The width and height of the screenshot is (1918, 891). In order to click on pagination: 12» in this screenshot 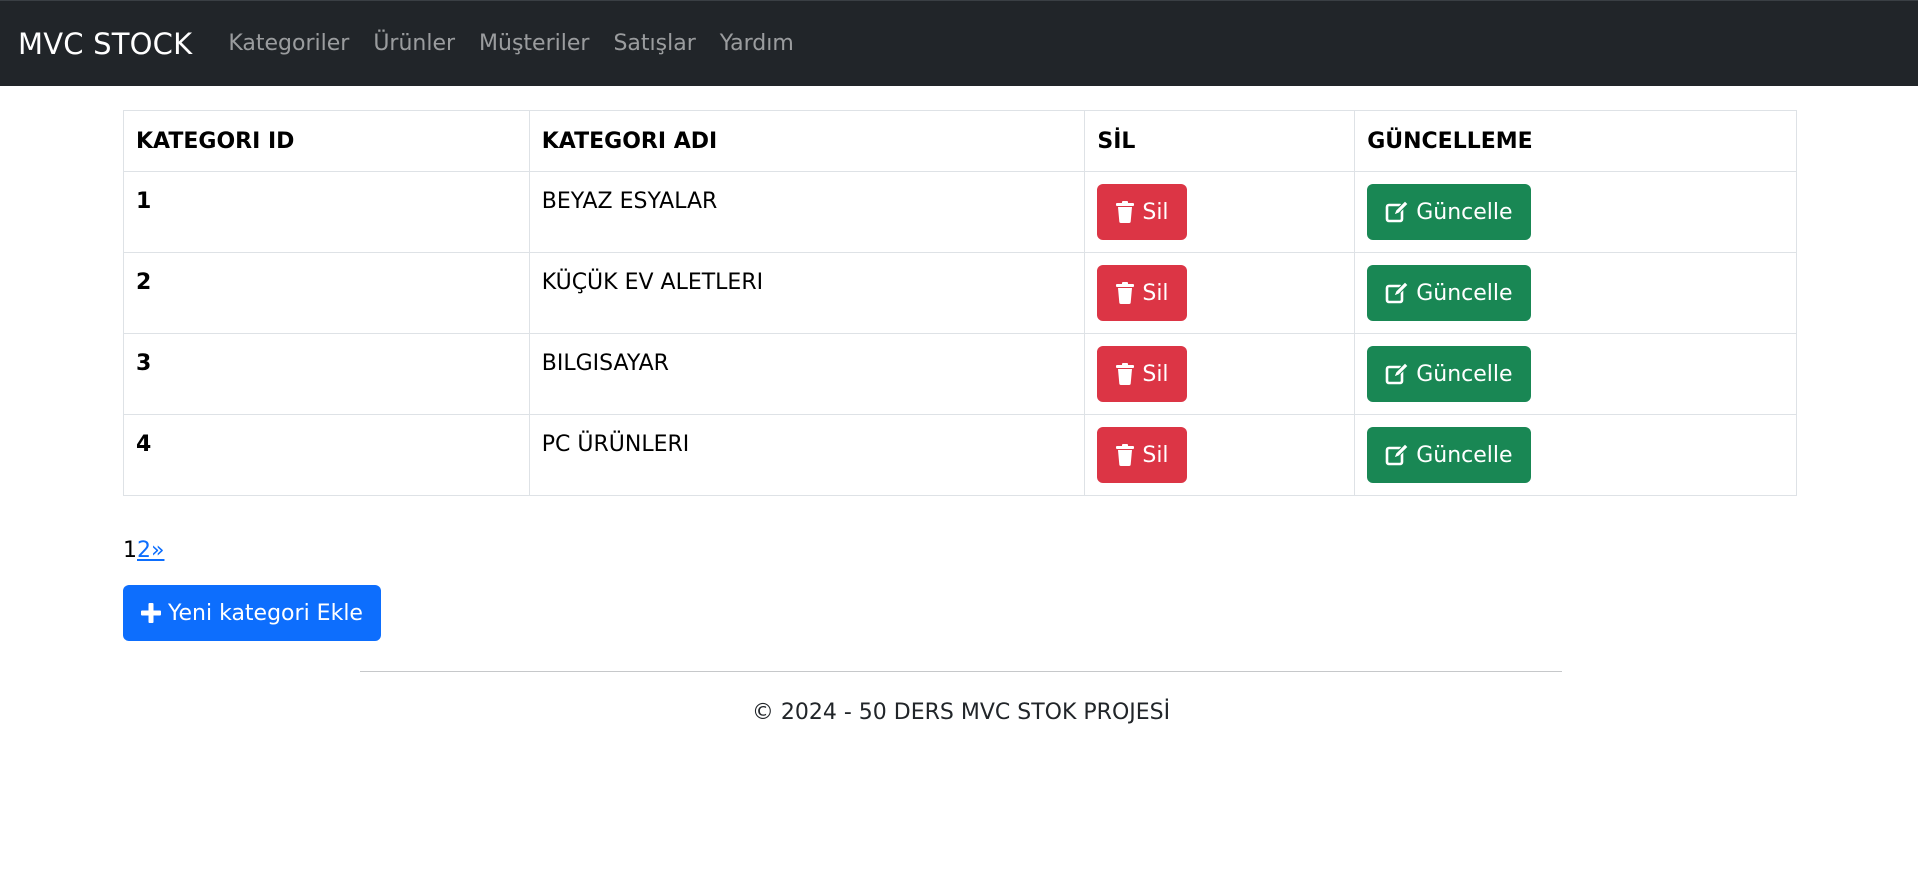, I will do `click(960, 550)`.